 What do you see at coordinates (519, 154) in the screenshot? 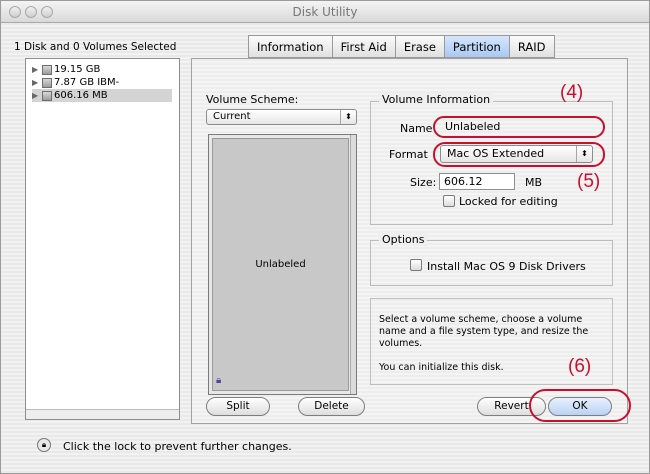
I see `annotation-ring-format` at bounding box center [519, 154].